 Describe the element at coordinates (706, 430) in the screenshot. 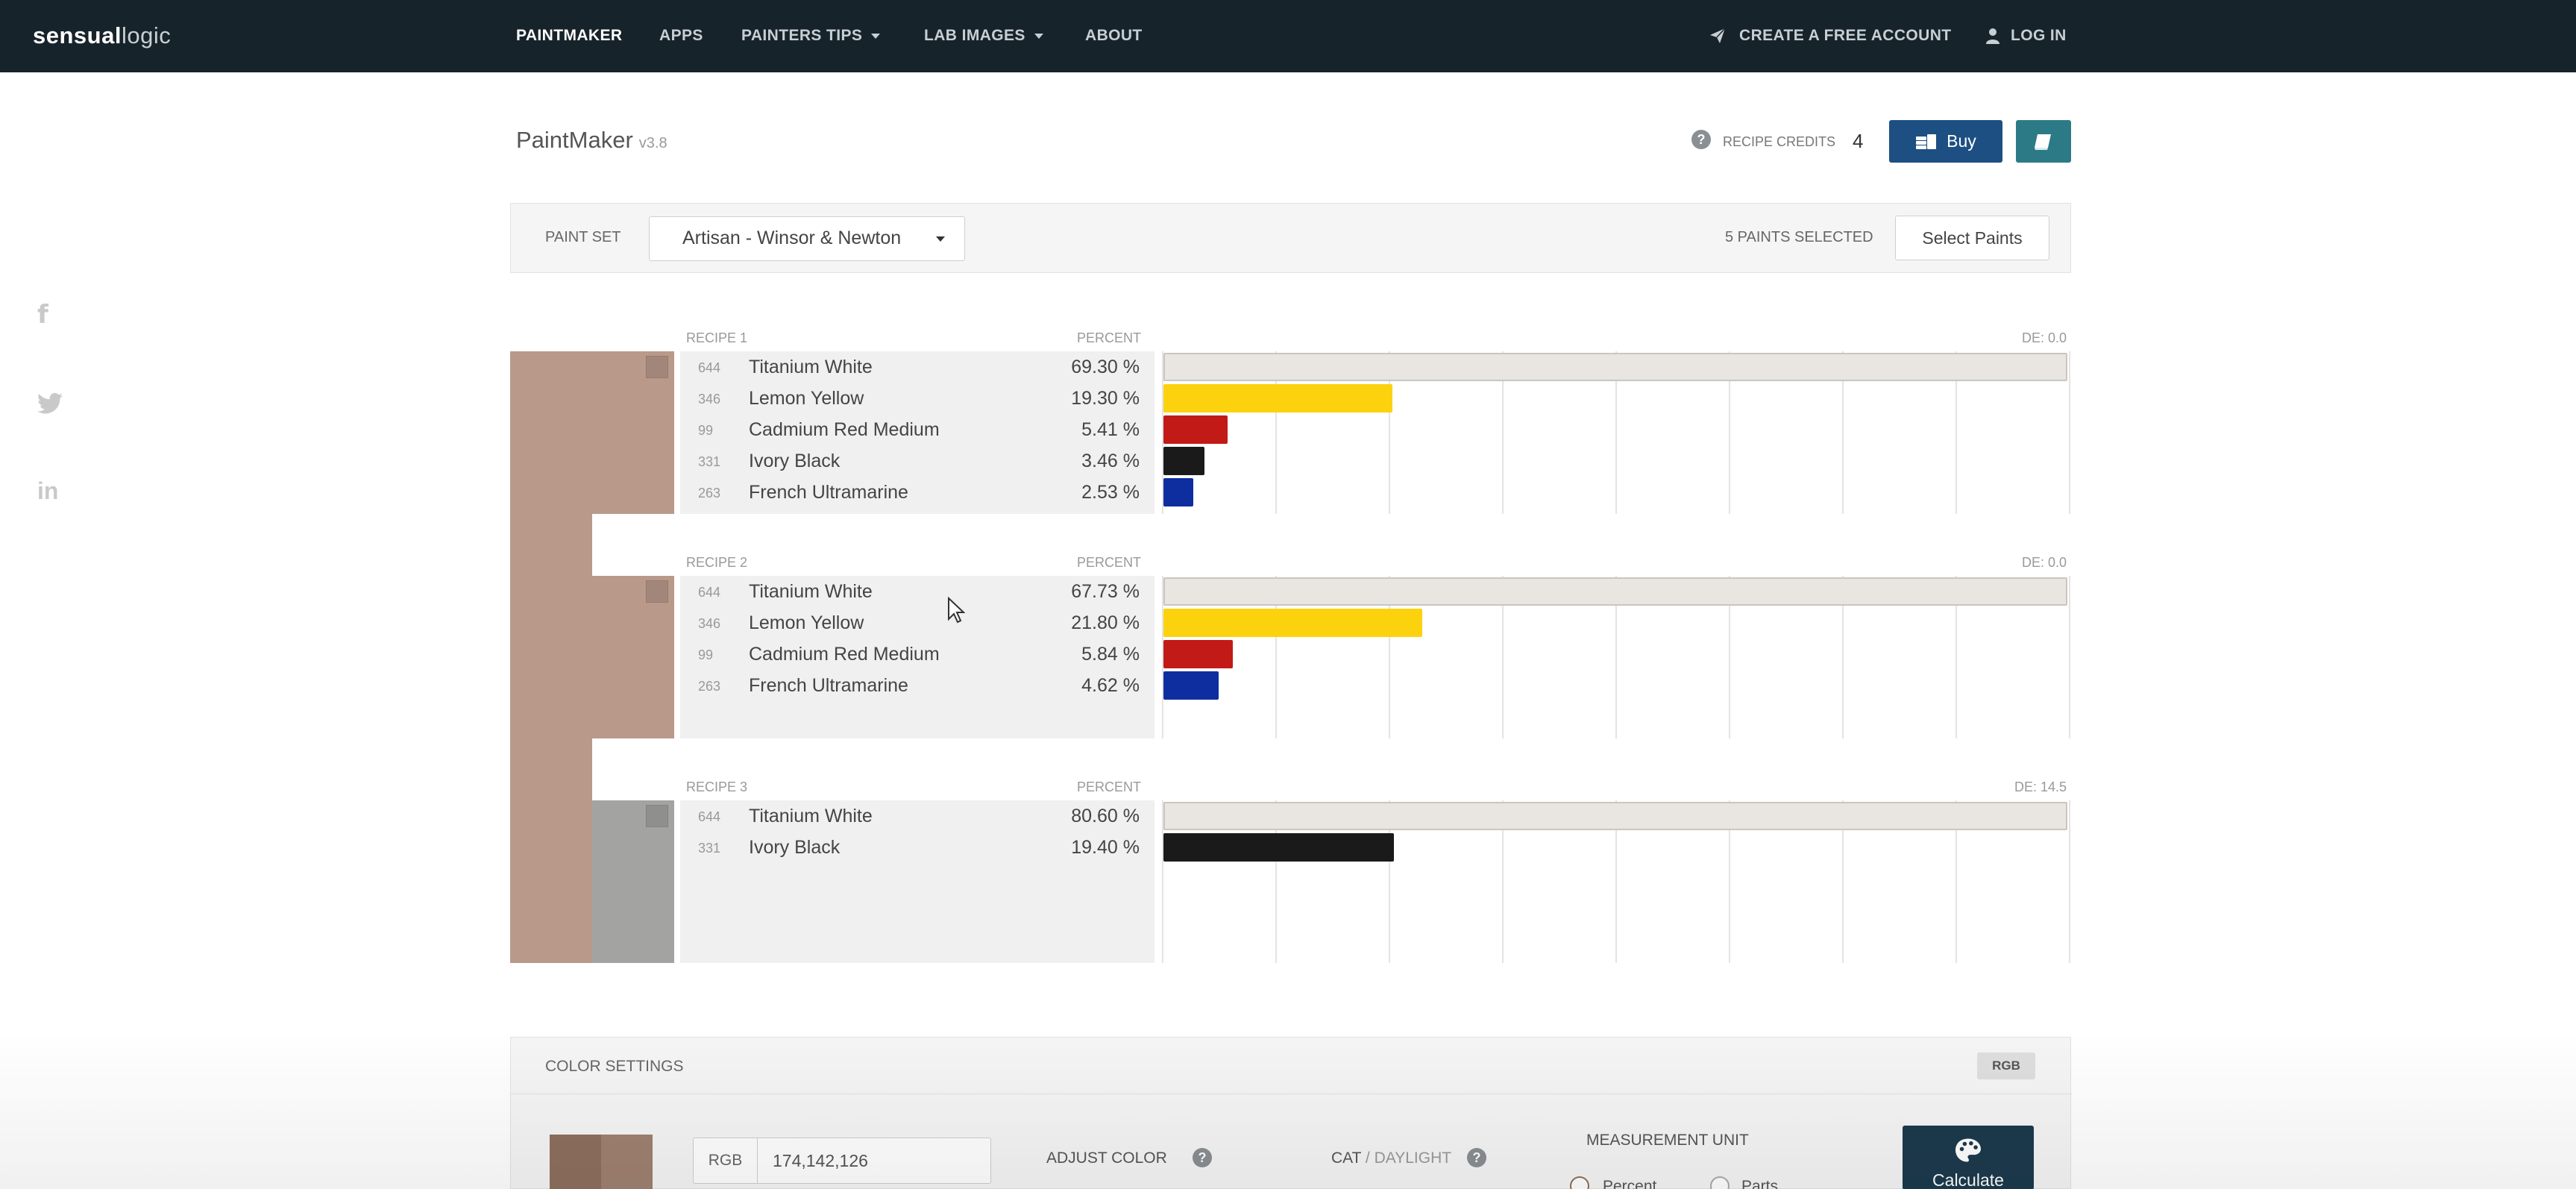

I see `paint-code: 99` at that location.